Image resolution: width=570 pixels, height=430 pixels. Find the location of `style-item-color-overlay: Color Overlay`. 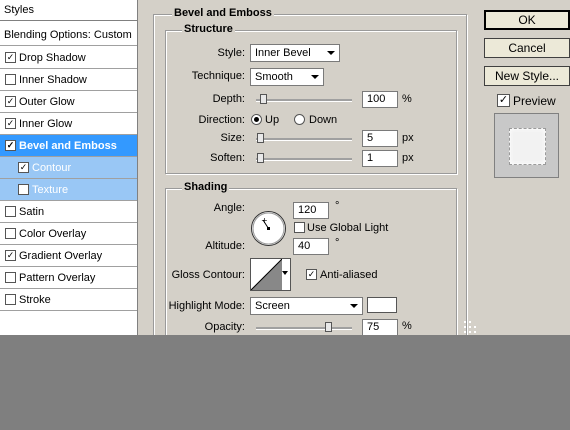

style-item-color-overlay: Color Overlay is located at coordinates (68, 234).